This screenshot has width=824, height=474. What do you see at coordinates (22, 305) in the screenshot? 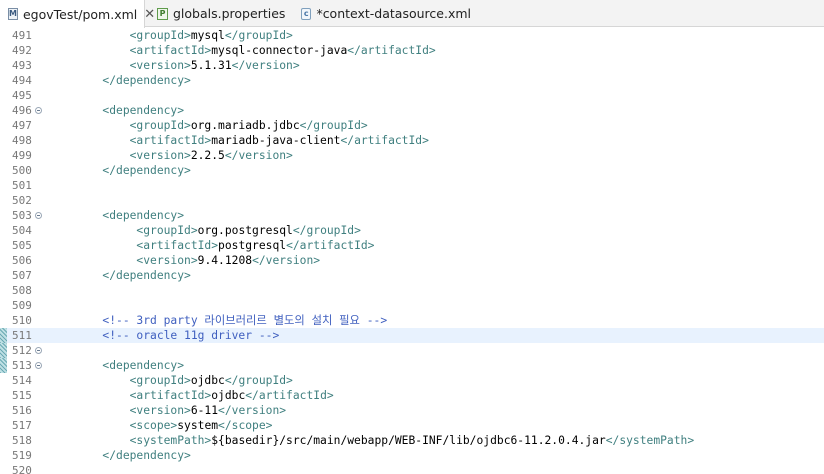
I see `line-number: 509` at bounding box center [22, 305].